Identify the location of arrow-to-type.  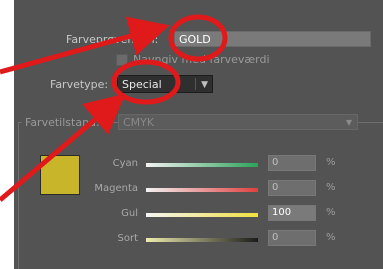
(63, 147).